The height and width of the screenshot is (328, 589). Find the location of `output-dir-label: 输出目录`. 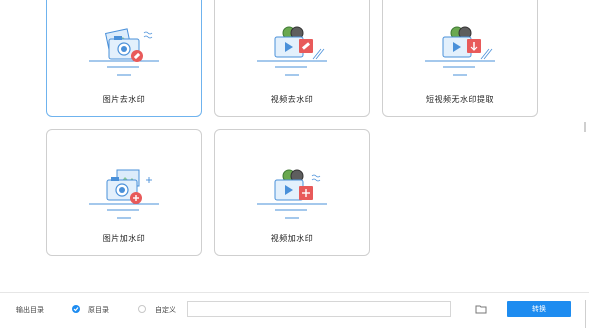

output-dir-label: 输出目录 is located at coordinates (30, 310).